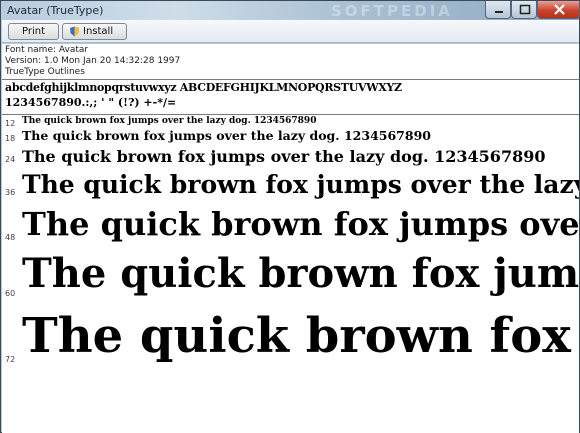 The height and width of the screenshot is (433, 580). Describe the element at coordinates (45, 72) in the screenshot. I see `font-outline-type: TrueType Outlines` at that location.